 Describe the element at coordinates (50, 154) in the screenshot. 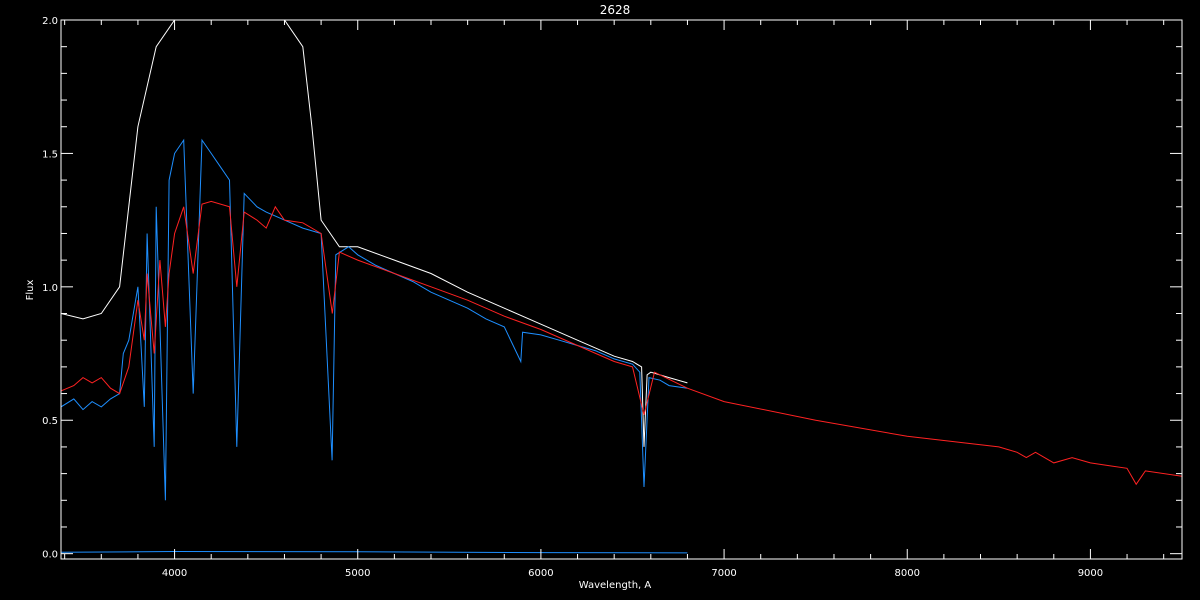

I see `y-tick-label: 1.5` at that location.